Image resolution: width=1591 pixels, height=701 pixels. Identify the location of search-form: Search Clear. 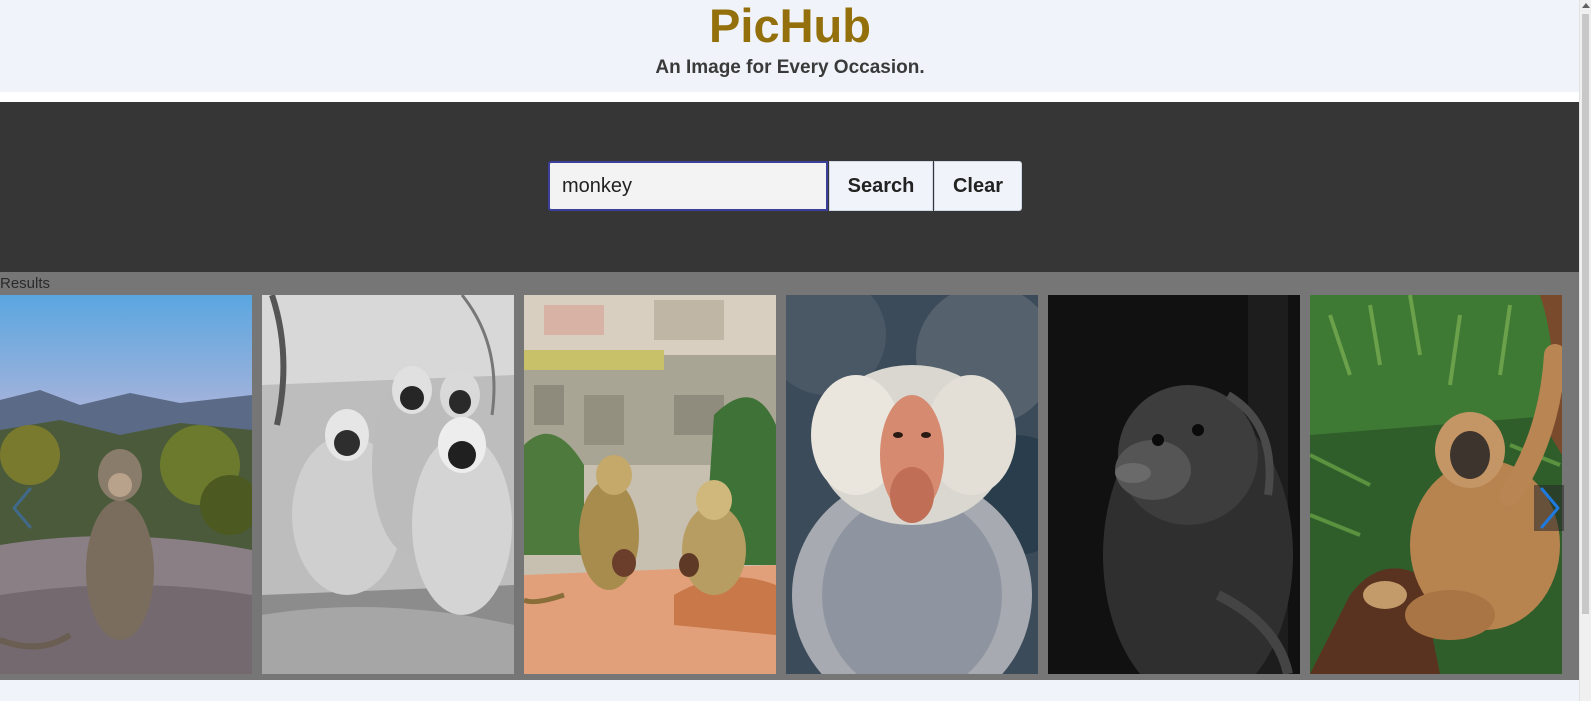
(785, 186).